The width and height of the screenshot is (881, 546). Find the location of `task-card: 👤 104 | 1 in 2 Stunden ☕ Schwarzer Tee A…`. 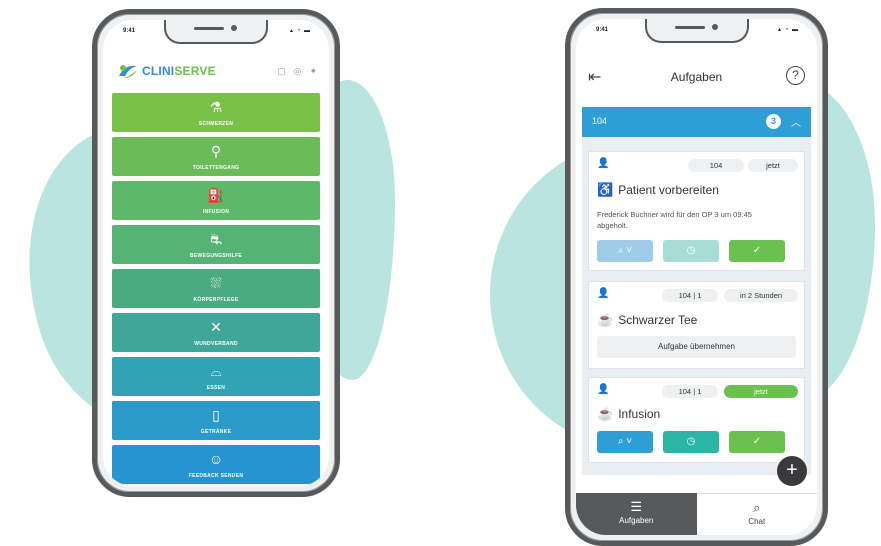

task-card: 👤 104 | 1 in 2 Stunden ☕ Schwarzer Tee A… is located at coordinates (696, 325).